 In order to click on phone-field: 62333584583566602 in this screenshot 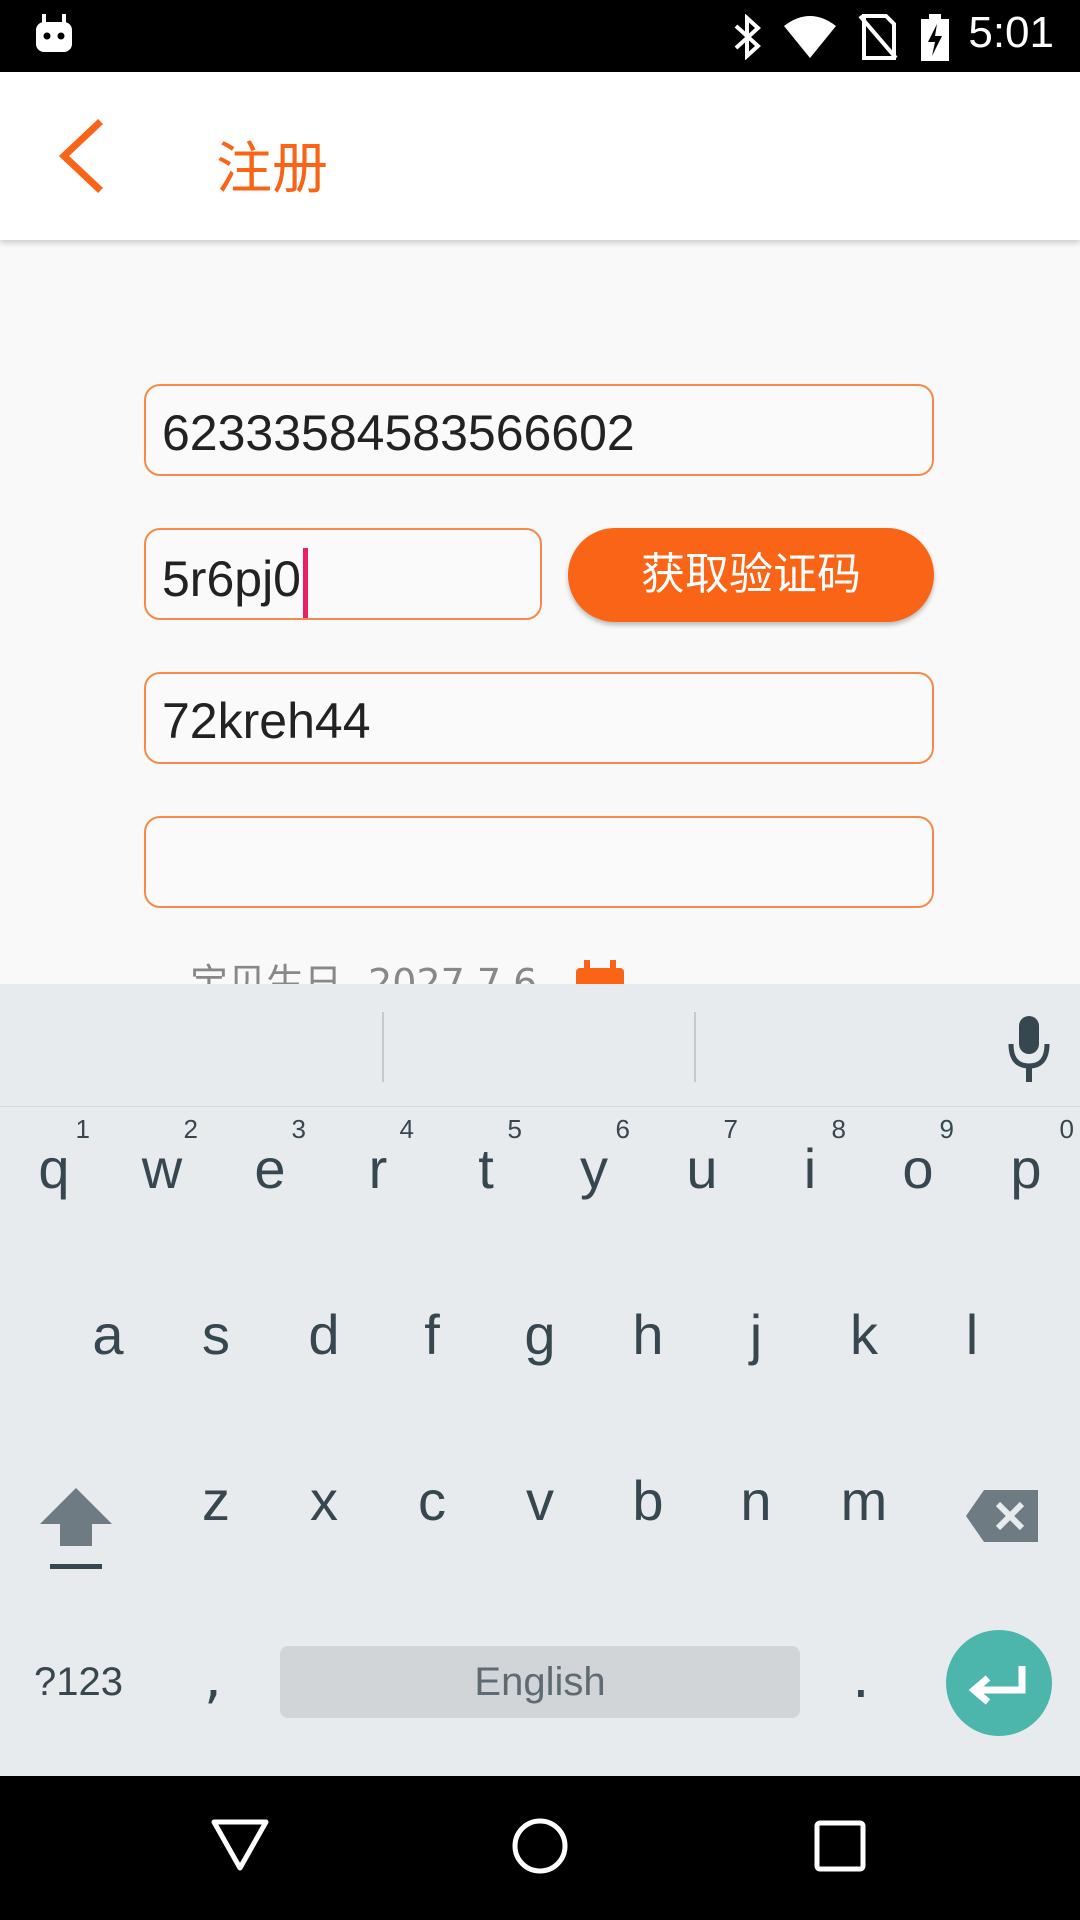, I will do `click(539, 430)`.